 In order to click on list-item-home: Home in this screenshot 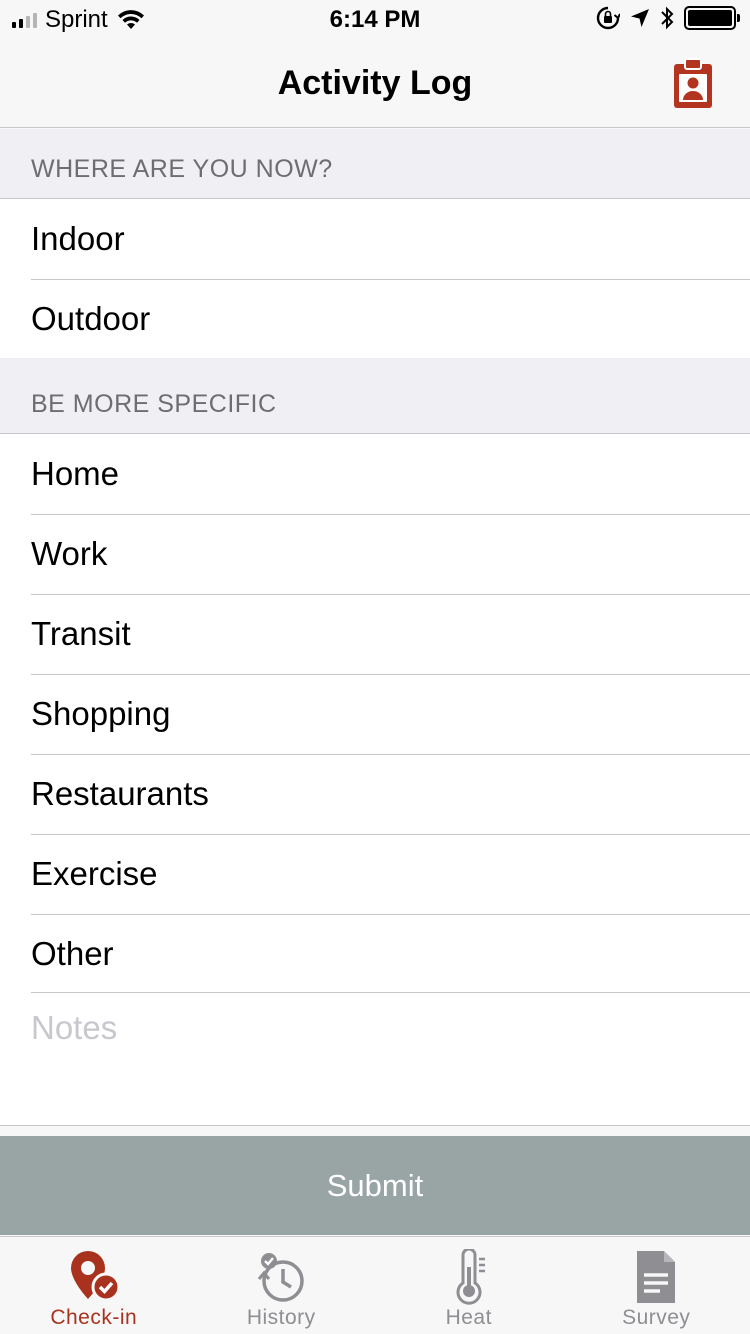, I will do `click(375, 474)`.